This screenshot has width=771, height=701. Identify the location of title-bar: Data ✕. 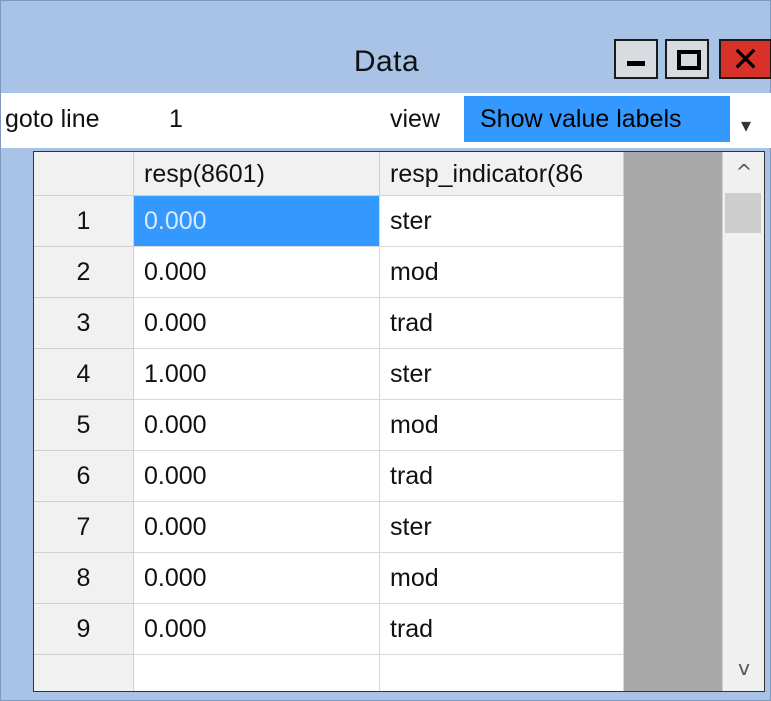
(386, 47).